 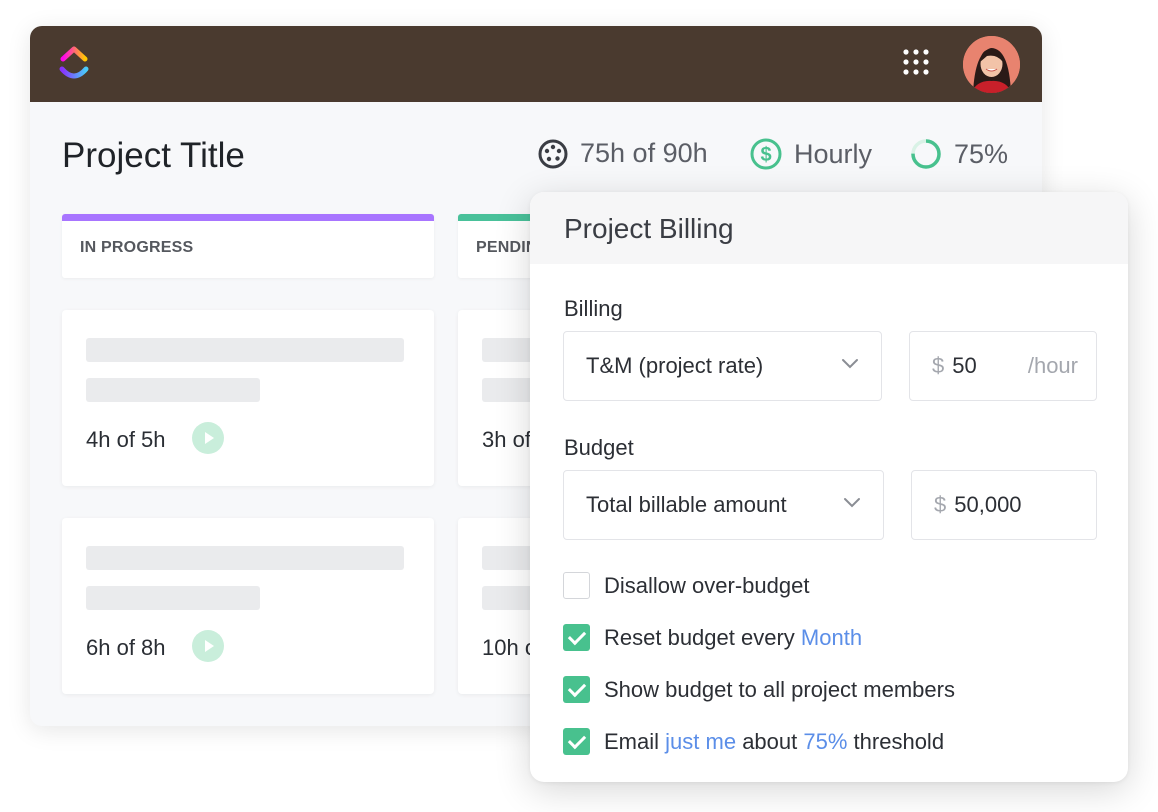 What do you see at coordinates (248, 217) in the screenshot?
I see `column-color-bar` at bounding box center [248, 217].